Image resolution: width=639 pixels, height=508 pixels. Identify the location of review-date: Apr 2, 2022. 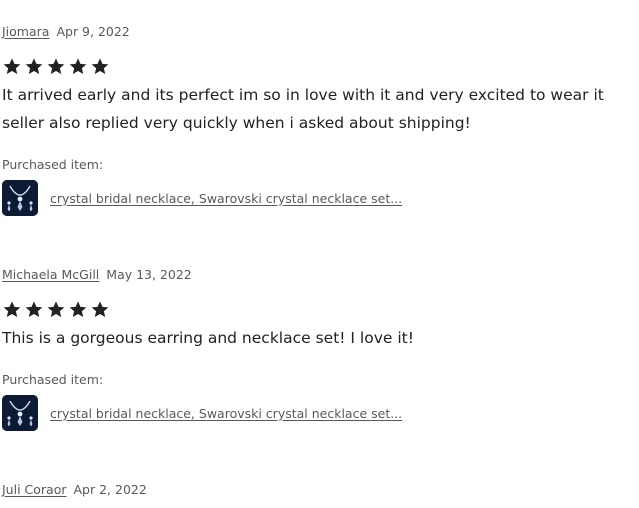
(110, 489).